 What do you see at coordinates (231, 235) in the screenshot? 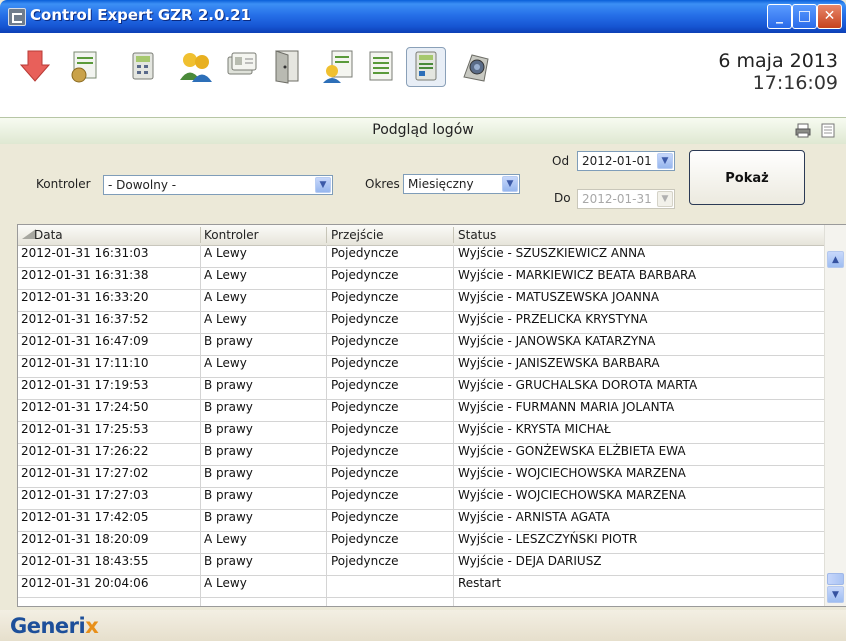
I see `column-header-kontroler: Kontroler` at bounding box center [231, 235].